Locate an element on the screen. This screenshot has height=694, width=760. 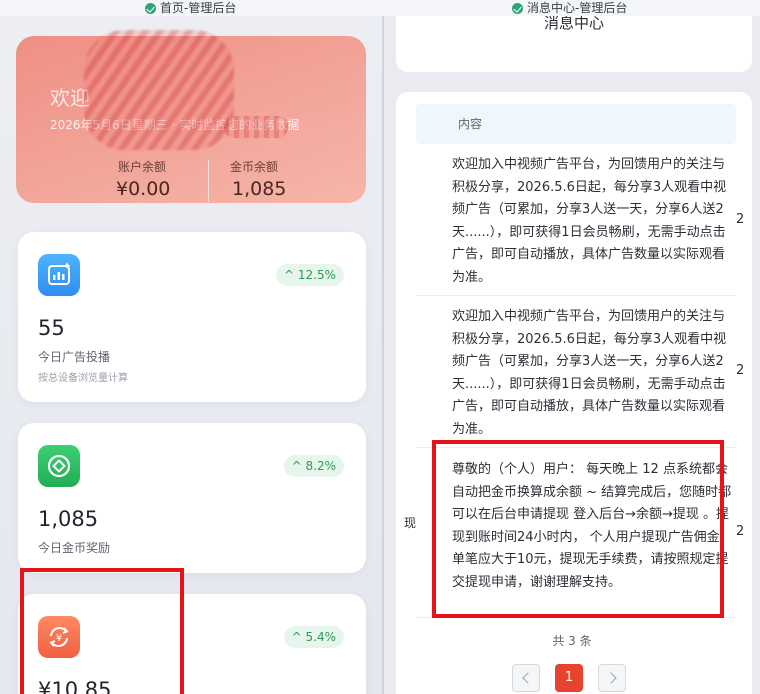
stat-value: 55 is located at coordinates (51, 328).